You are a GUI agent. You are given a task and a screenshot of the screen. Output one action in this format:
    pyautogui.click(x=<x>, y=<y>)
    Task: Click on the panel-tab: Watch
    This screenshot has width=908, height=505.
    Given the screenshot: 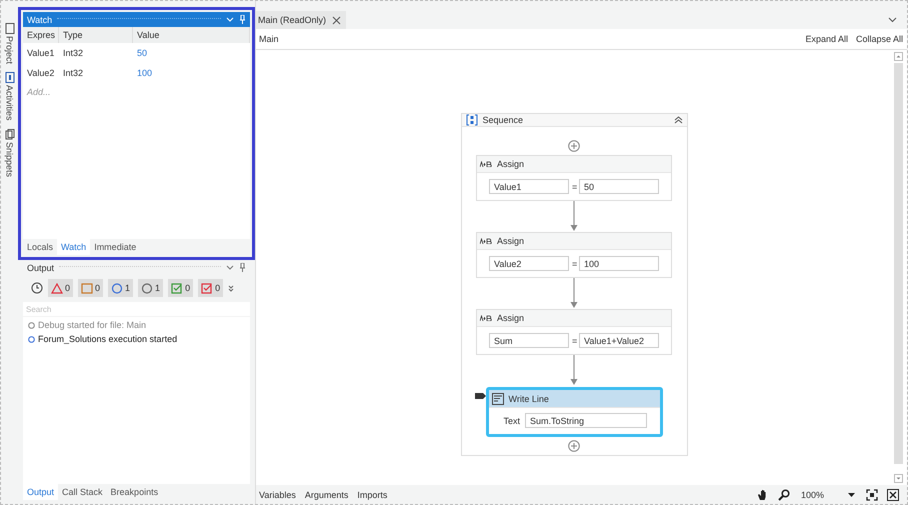 What is the action you would take?
    pyautogui.click(x=73, y=247)
    